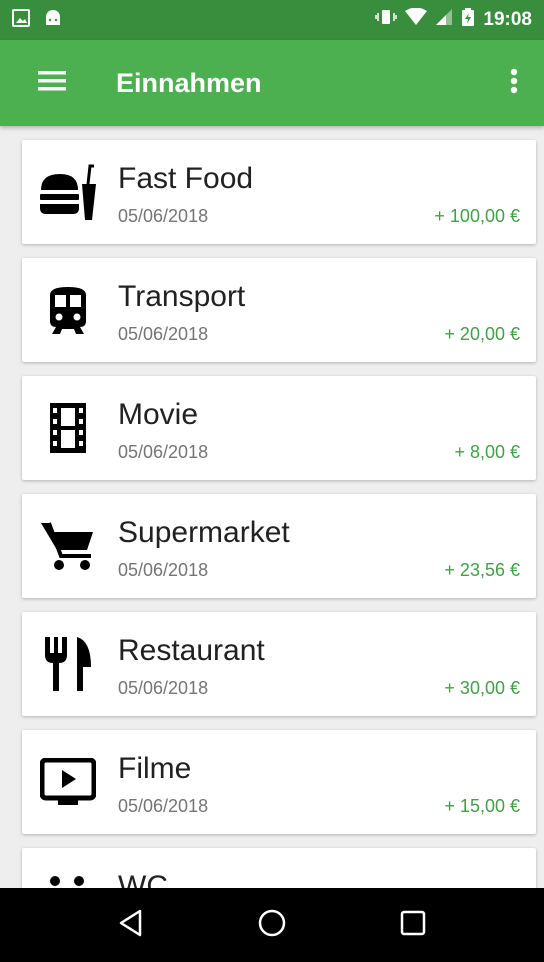 Image resolution: width=544 pixels, height=962 pixels. Describe the element at coordinates (482, 570) in the screenshot. I see `entry-amount: + 23,56 €` at that location.